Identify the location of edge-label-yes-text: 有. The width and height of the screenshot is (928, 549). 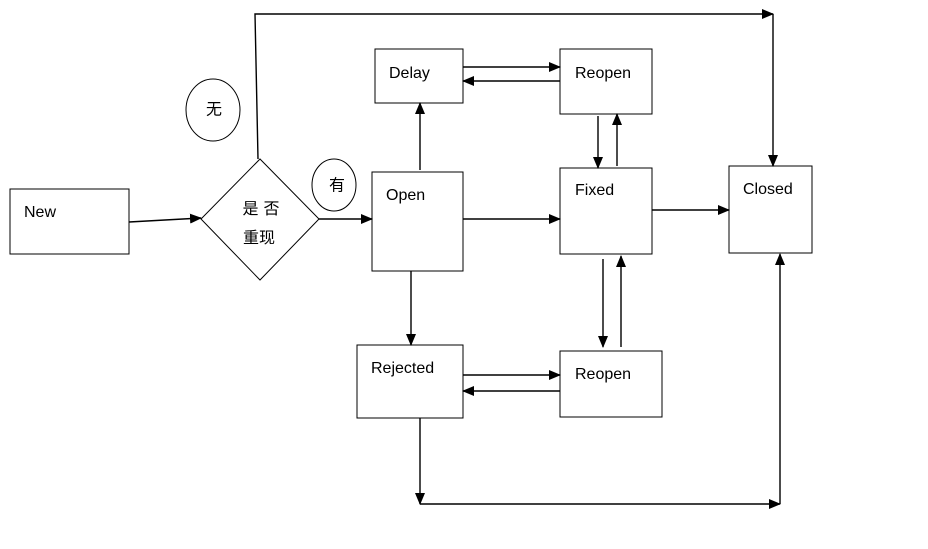
(337, 185).